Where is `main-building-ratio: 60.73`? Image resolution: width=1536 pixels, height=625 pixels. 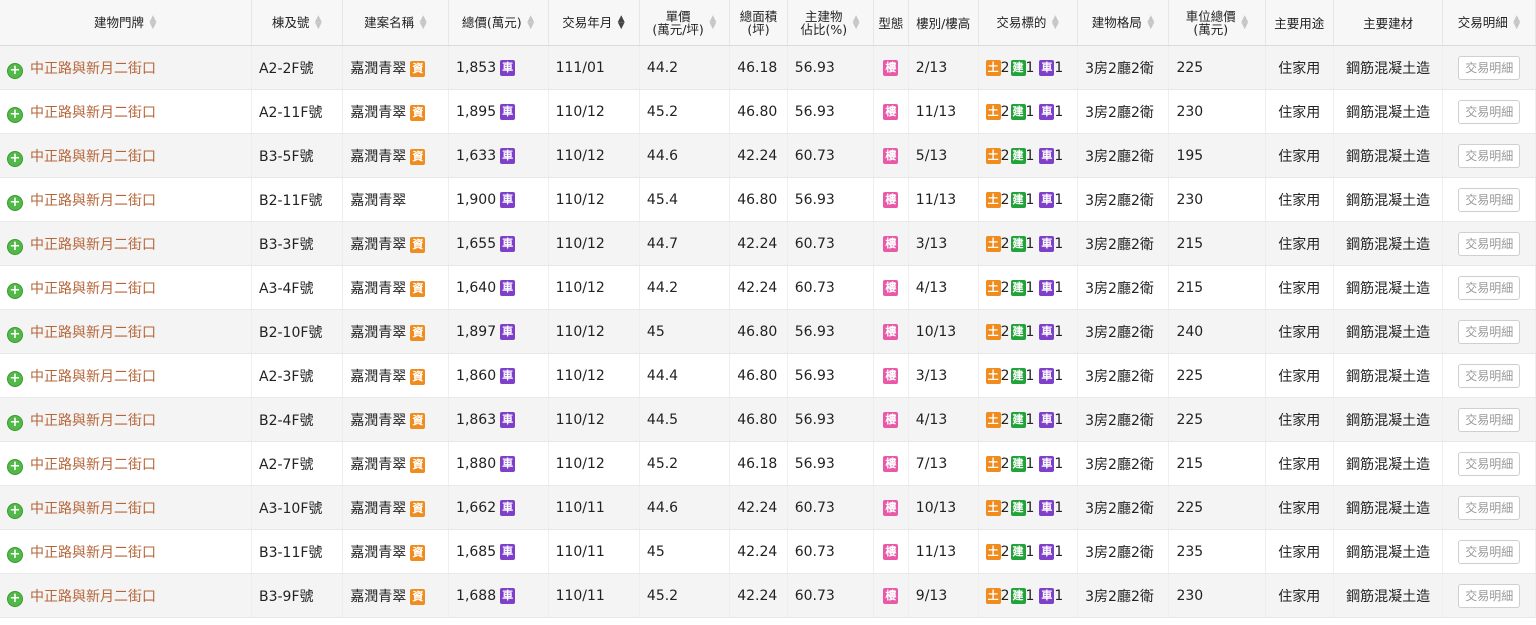 main-building-ratio: 60.73 is located at coordinates (814, 155).